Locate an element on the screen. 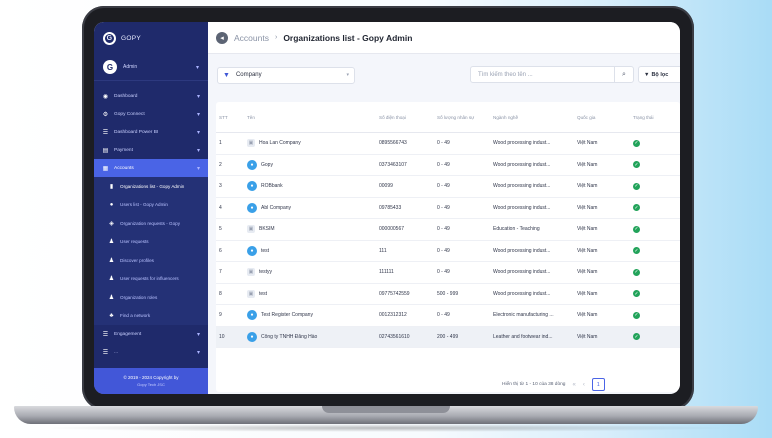  org-name-wrapper: ● Abl Company is located at coordinates (310, 207).